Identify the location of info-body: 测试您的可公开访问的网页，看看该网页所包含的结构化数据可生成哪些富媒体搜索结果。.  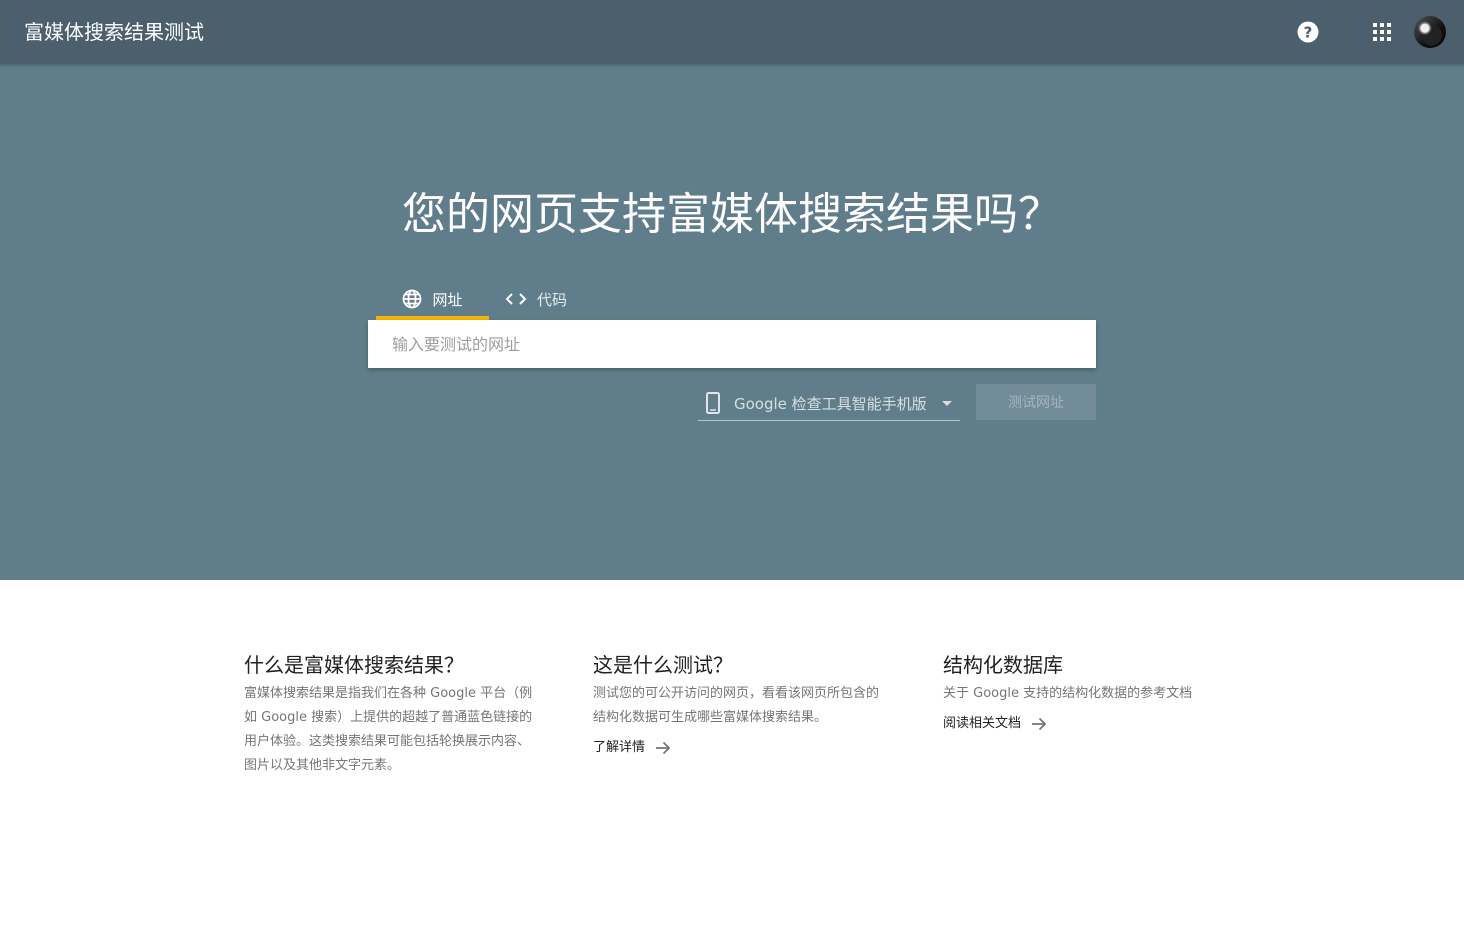
(736, 705).